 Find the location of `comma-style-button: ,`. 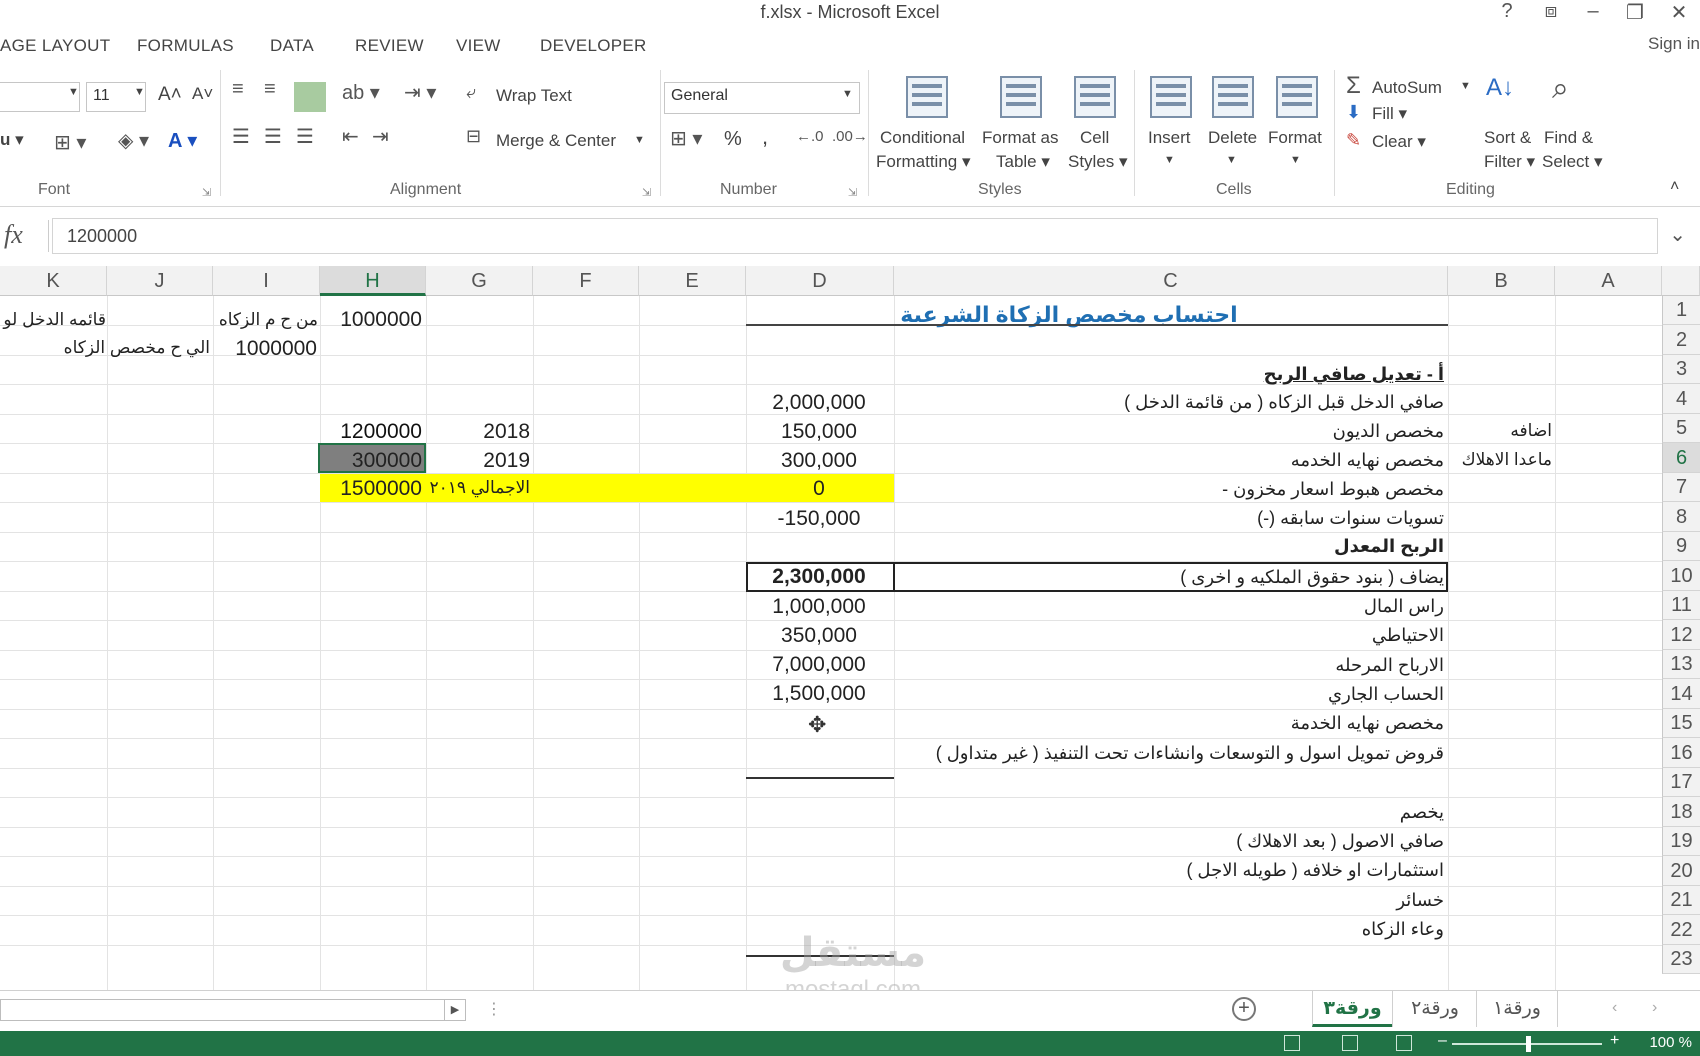

comma-style-button: , is located at coordinates (765, 137).